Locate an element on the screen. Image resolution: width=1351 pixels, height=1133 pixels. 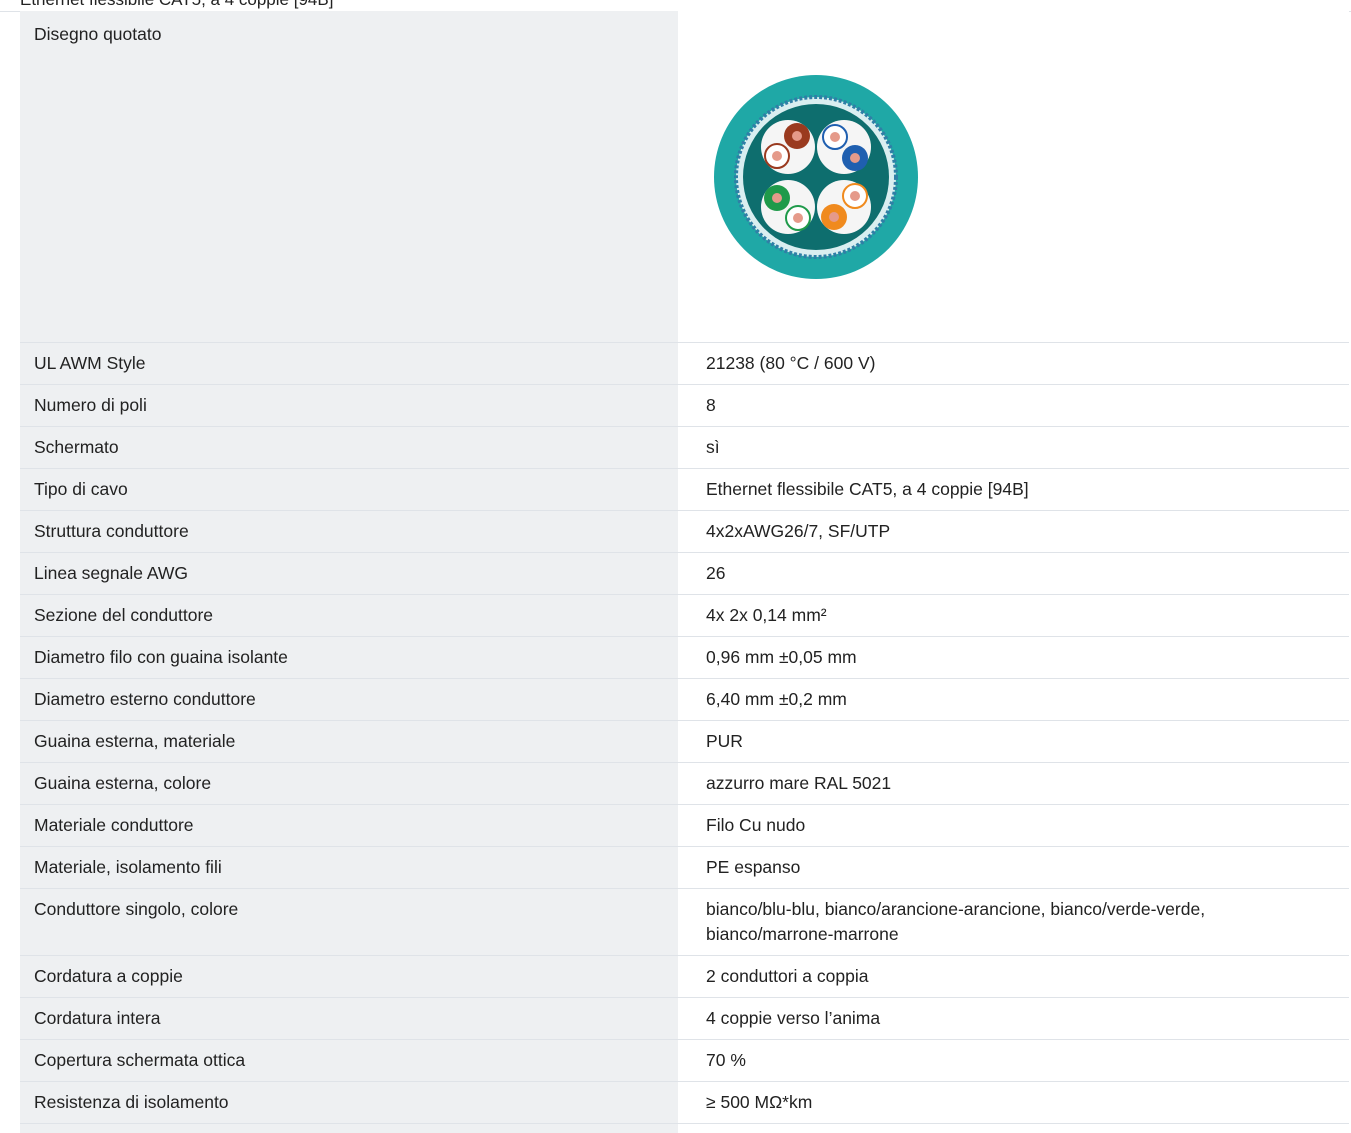
spec-row: Cordatura intera 4 coppie verso l’anima is located at coordinates (684, 1018).